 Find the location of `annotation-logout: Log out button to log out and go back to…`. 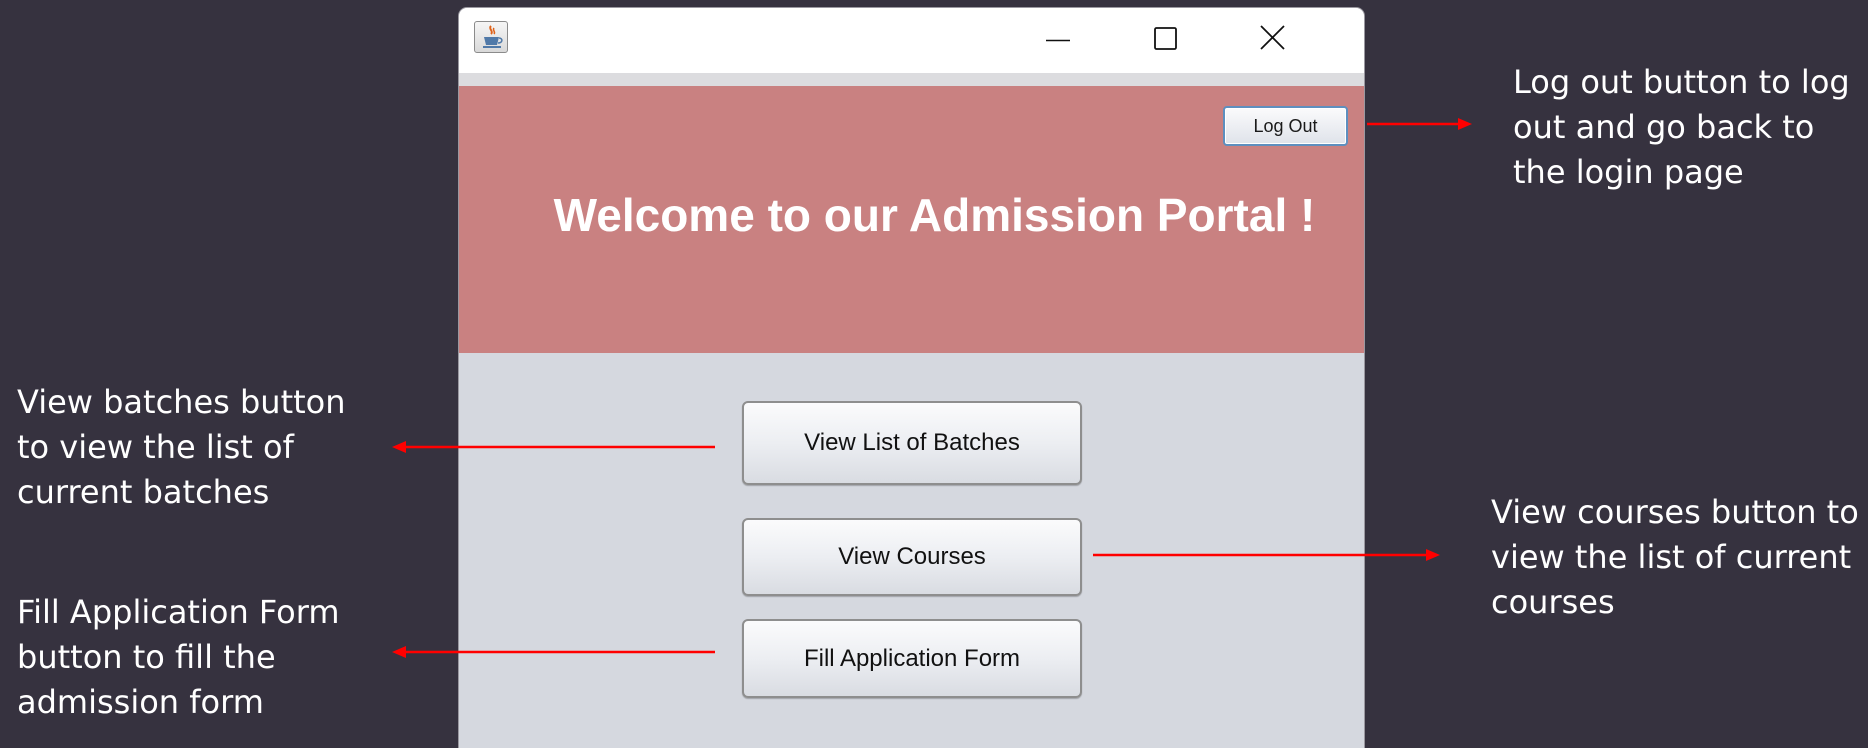

annotation-logout: Log out button to log out and go back to… is located at coordinates (1681, 127).